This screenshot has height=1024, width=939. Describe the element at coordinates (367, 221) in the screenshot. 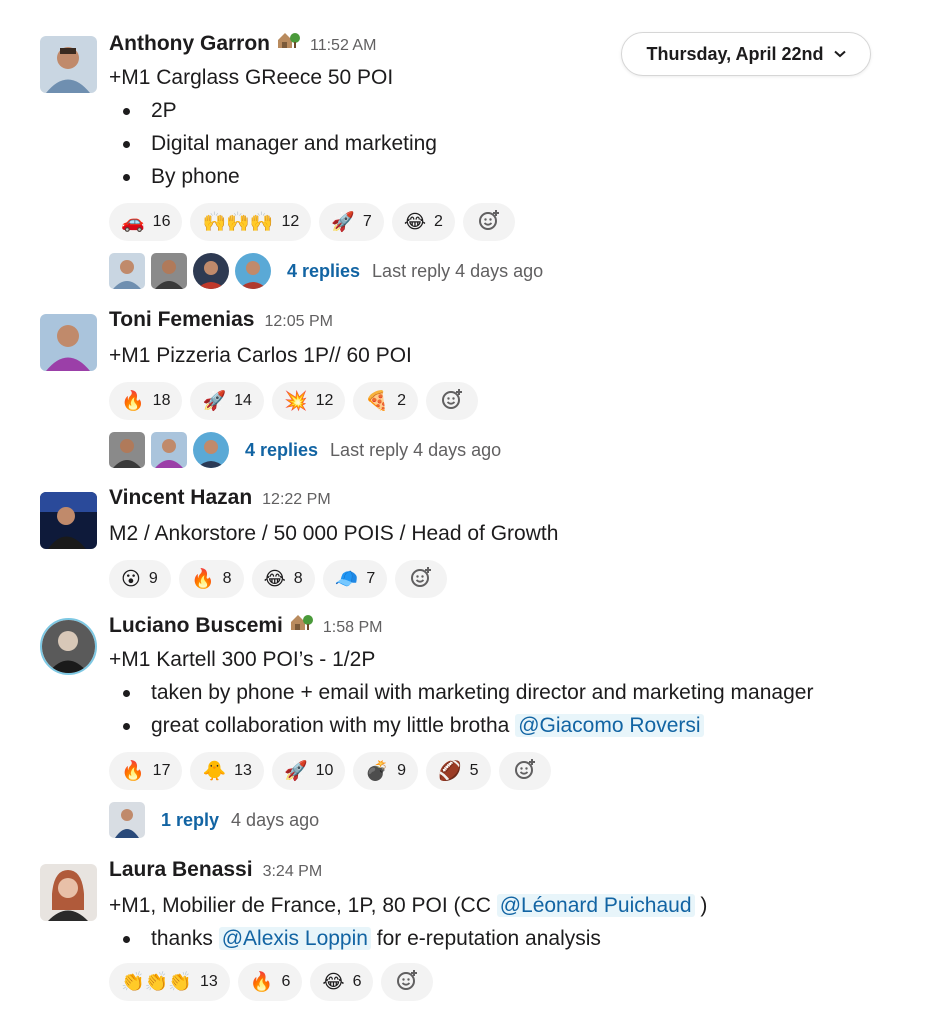

I see `reaction-count: 7` at that location.